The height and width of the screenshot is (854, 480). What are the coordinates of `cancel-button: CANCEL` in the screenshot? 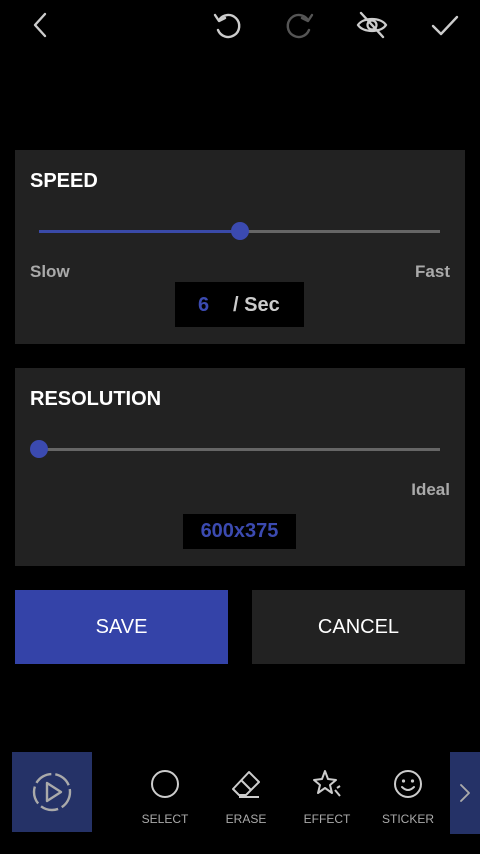 It's located at (358, 627).